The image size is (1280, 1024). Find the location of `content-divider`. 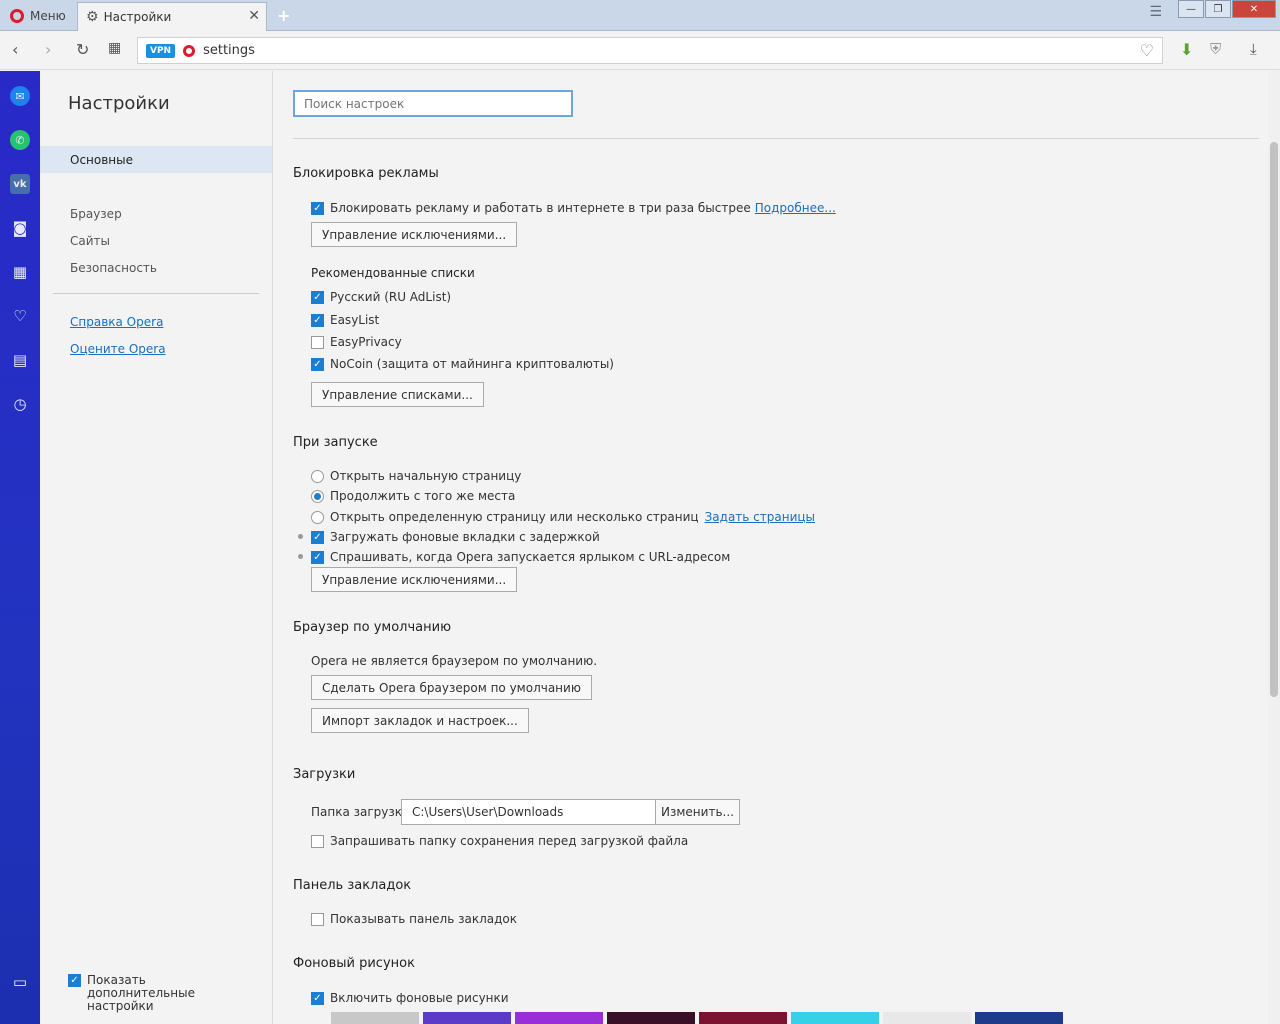

content-divider is located at coordinates (776, 138).